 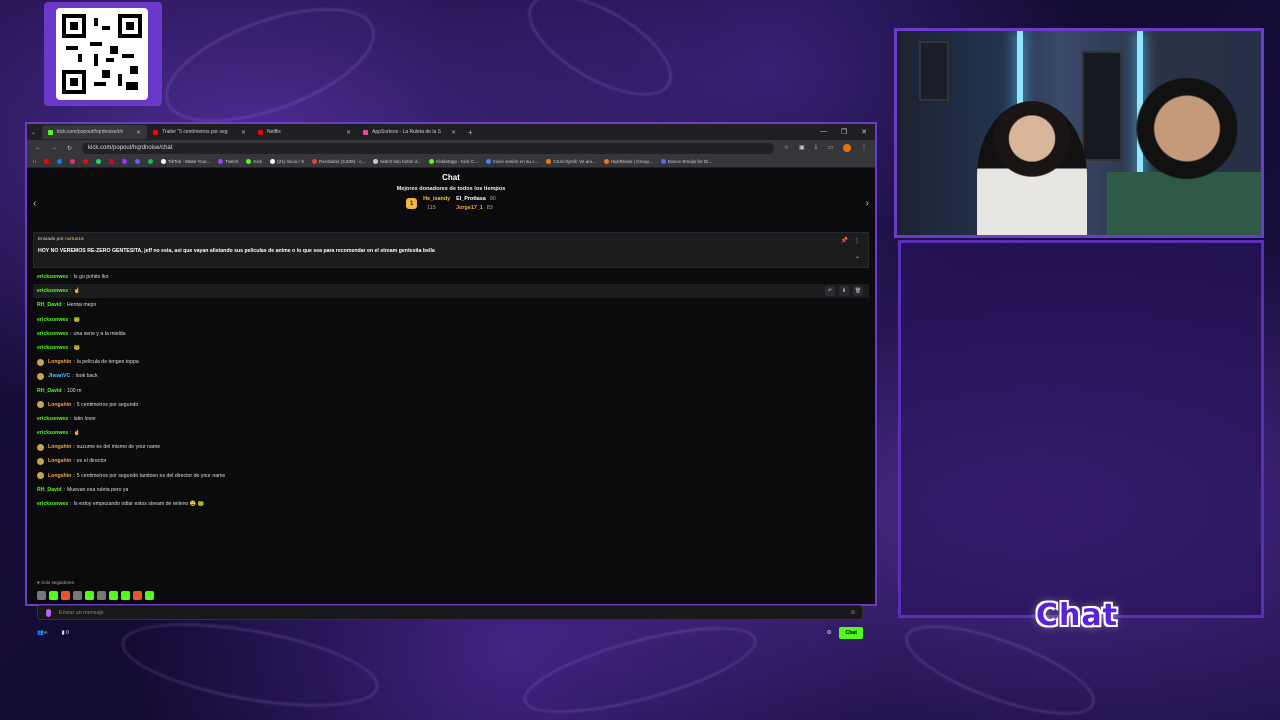 What do you see at coordinates (844, 132) in the screenshot?
I see `maximize-icon: ❐` at bounding box center [844, 132].